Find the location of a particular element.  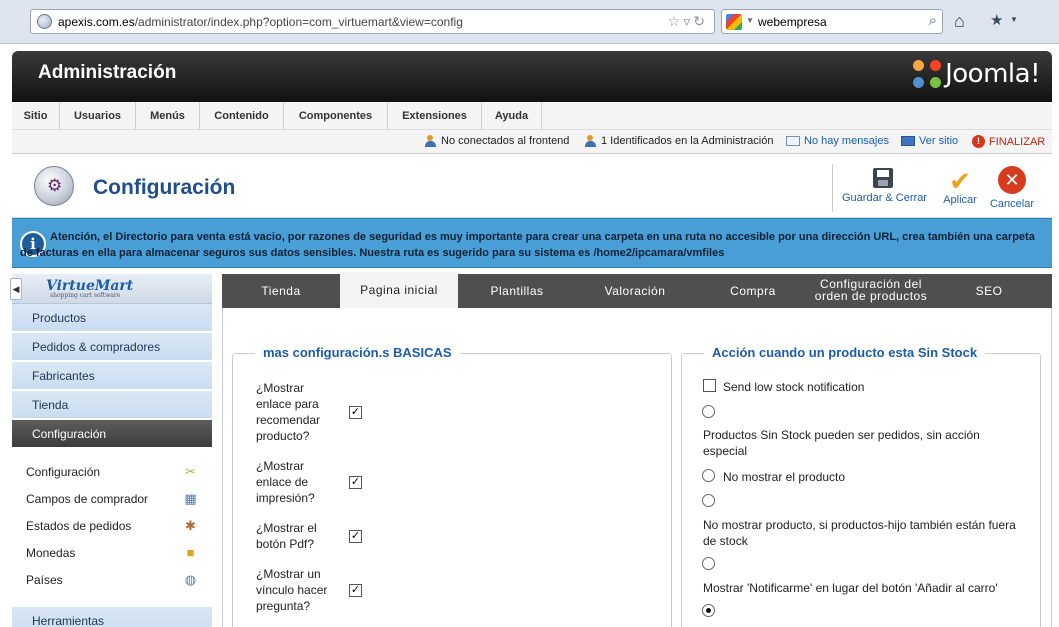

stock-option-label-2: No mostrar el producto is located at coordinates (784, 477).